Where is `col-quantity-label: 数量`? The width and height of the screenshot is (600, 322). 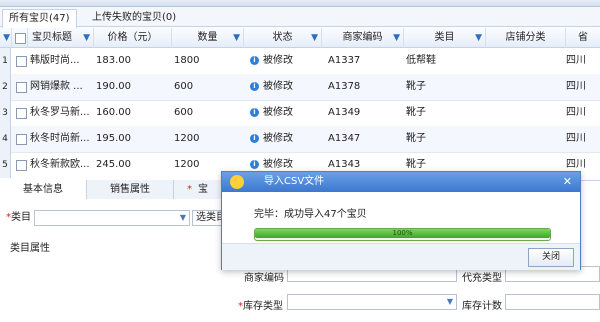
col-quantity-label: 数量 is located at coordinates (207, 37).